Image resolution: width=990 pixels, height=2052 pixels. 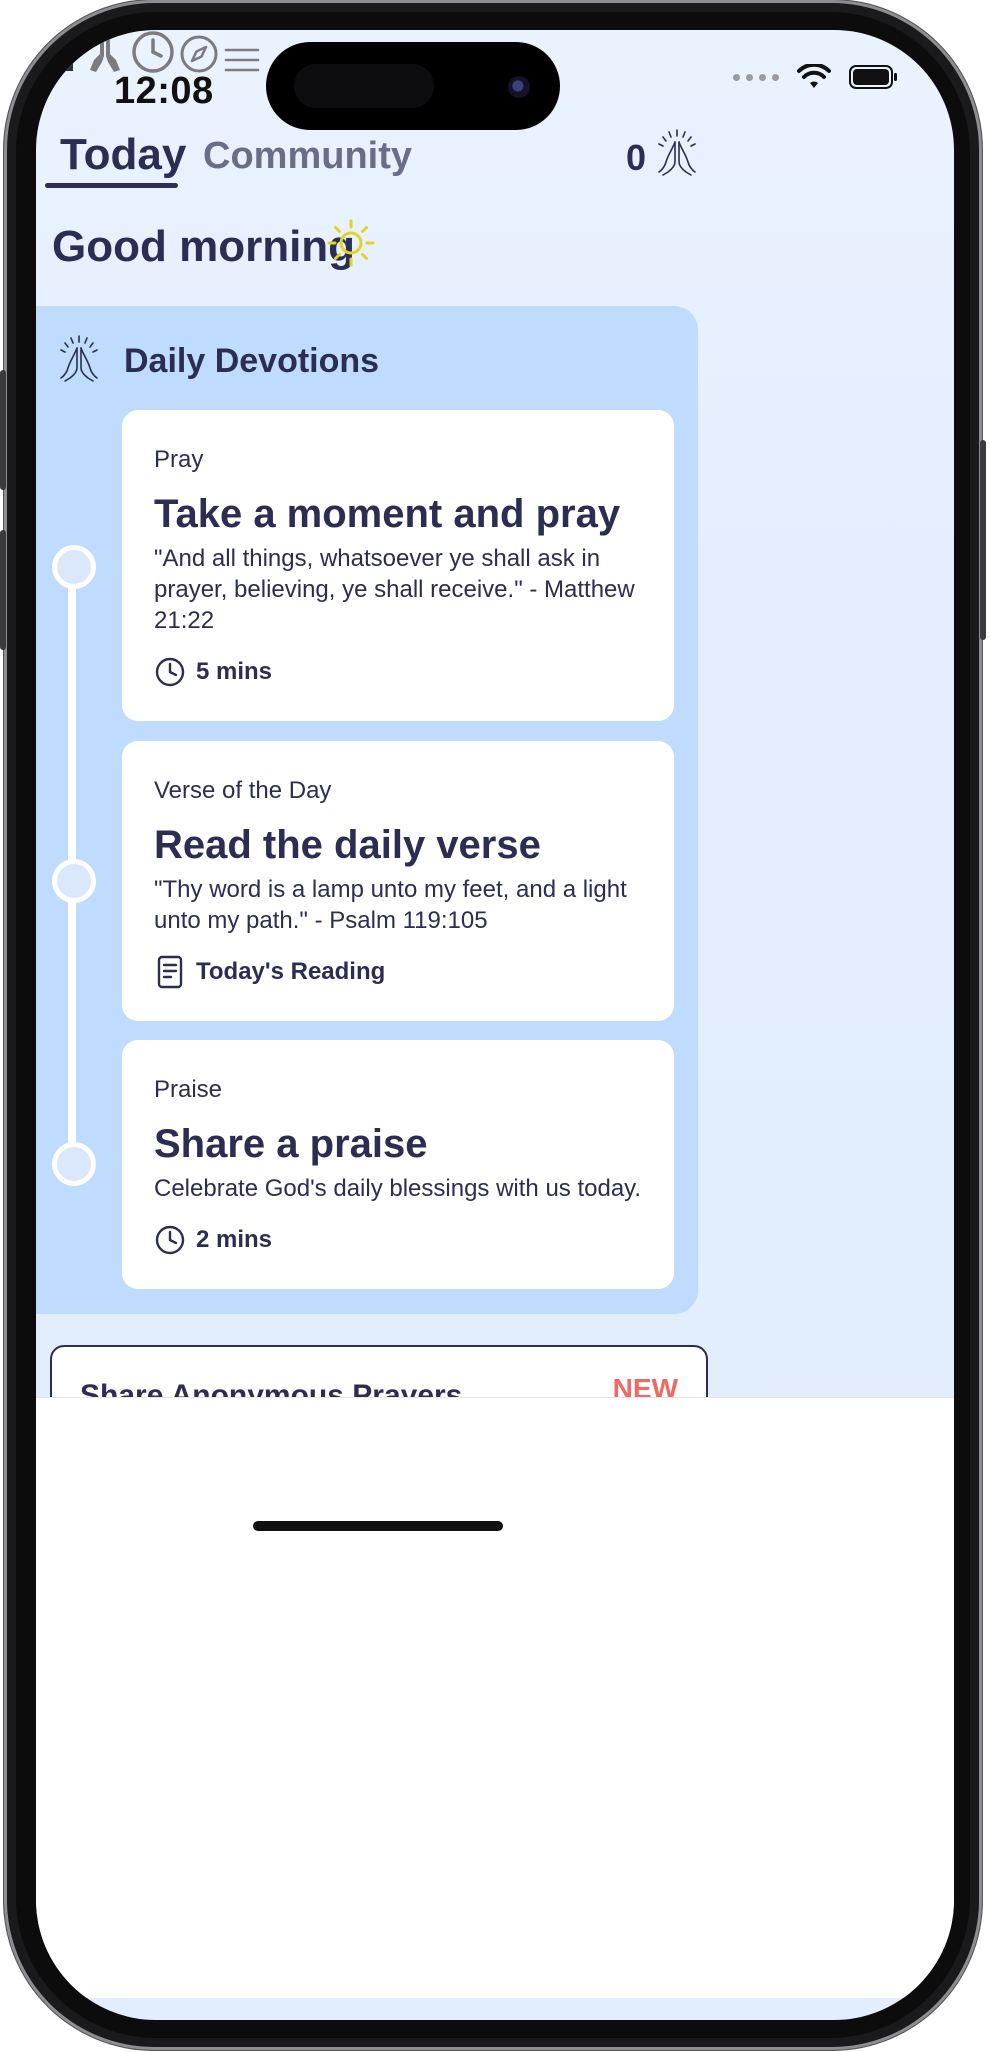 I want to click on tab-community: Community, so click(x=307, y=156).